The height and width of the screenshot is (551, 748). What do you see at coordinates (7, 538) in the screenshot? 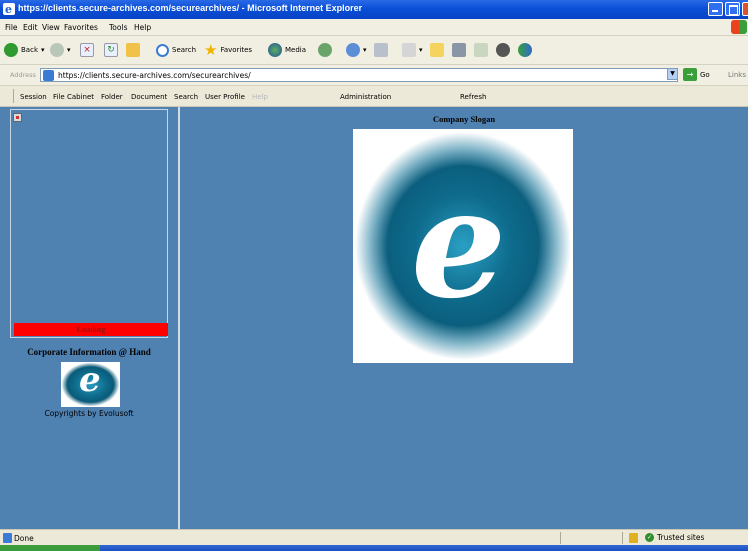
I see `page-done-icon` at bounding box center [7, 538].